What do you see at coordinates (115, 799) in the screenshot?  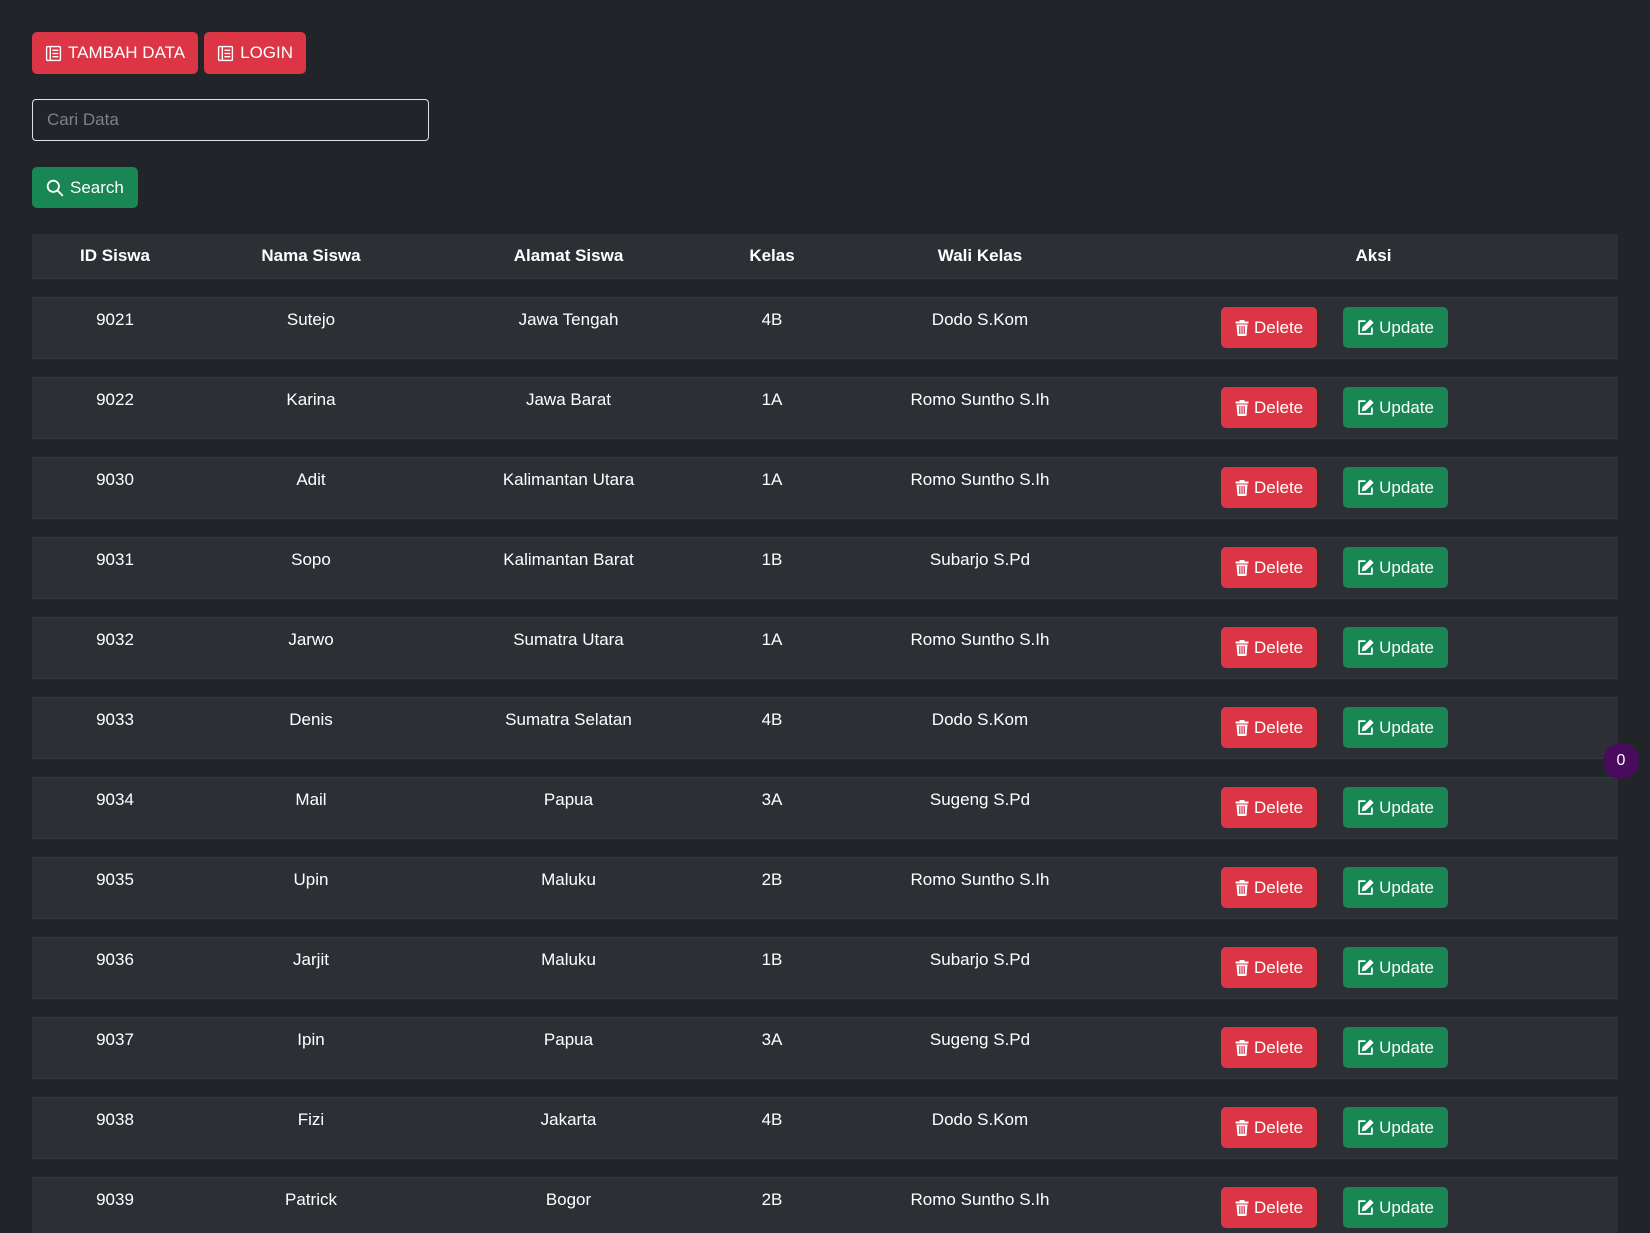 I see `cell-id-siswa: 9034` at bounding box center [115, 799].